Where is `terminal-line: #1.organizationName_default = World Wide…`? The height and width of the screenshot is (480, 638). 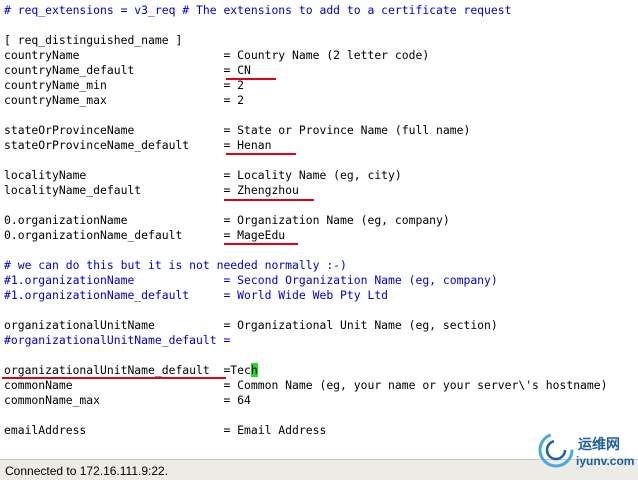
terminal-line: #1.organizationName_default = World Wide… is located at coordinates (196, 295).